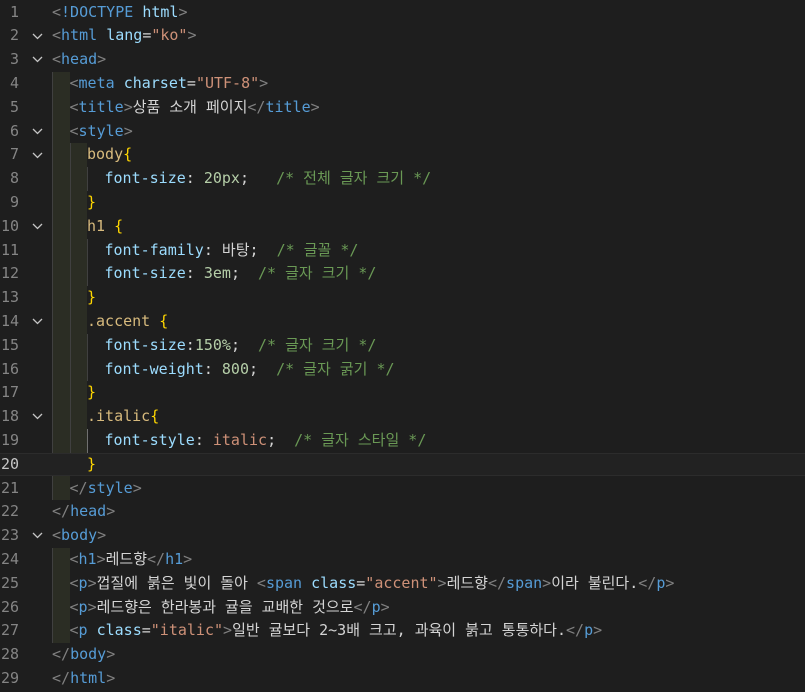 This screenshot has width=805, height=692. I want to click on token-num: 3em, so click(217, 273).